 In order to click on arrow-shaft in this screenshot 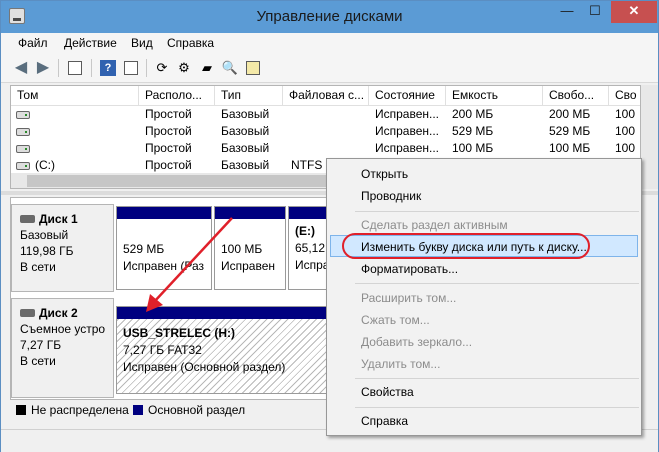, I will do `click(193, 260)`.